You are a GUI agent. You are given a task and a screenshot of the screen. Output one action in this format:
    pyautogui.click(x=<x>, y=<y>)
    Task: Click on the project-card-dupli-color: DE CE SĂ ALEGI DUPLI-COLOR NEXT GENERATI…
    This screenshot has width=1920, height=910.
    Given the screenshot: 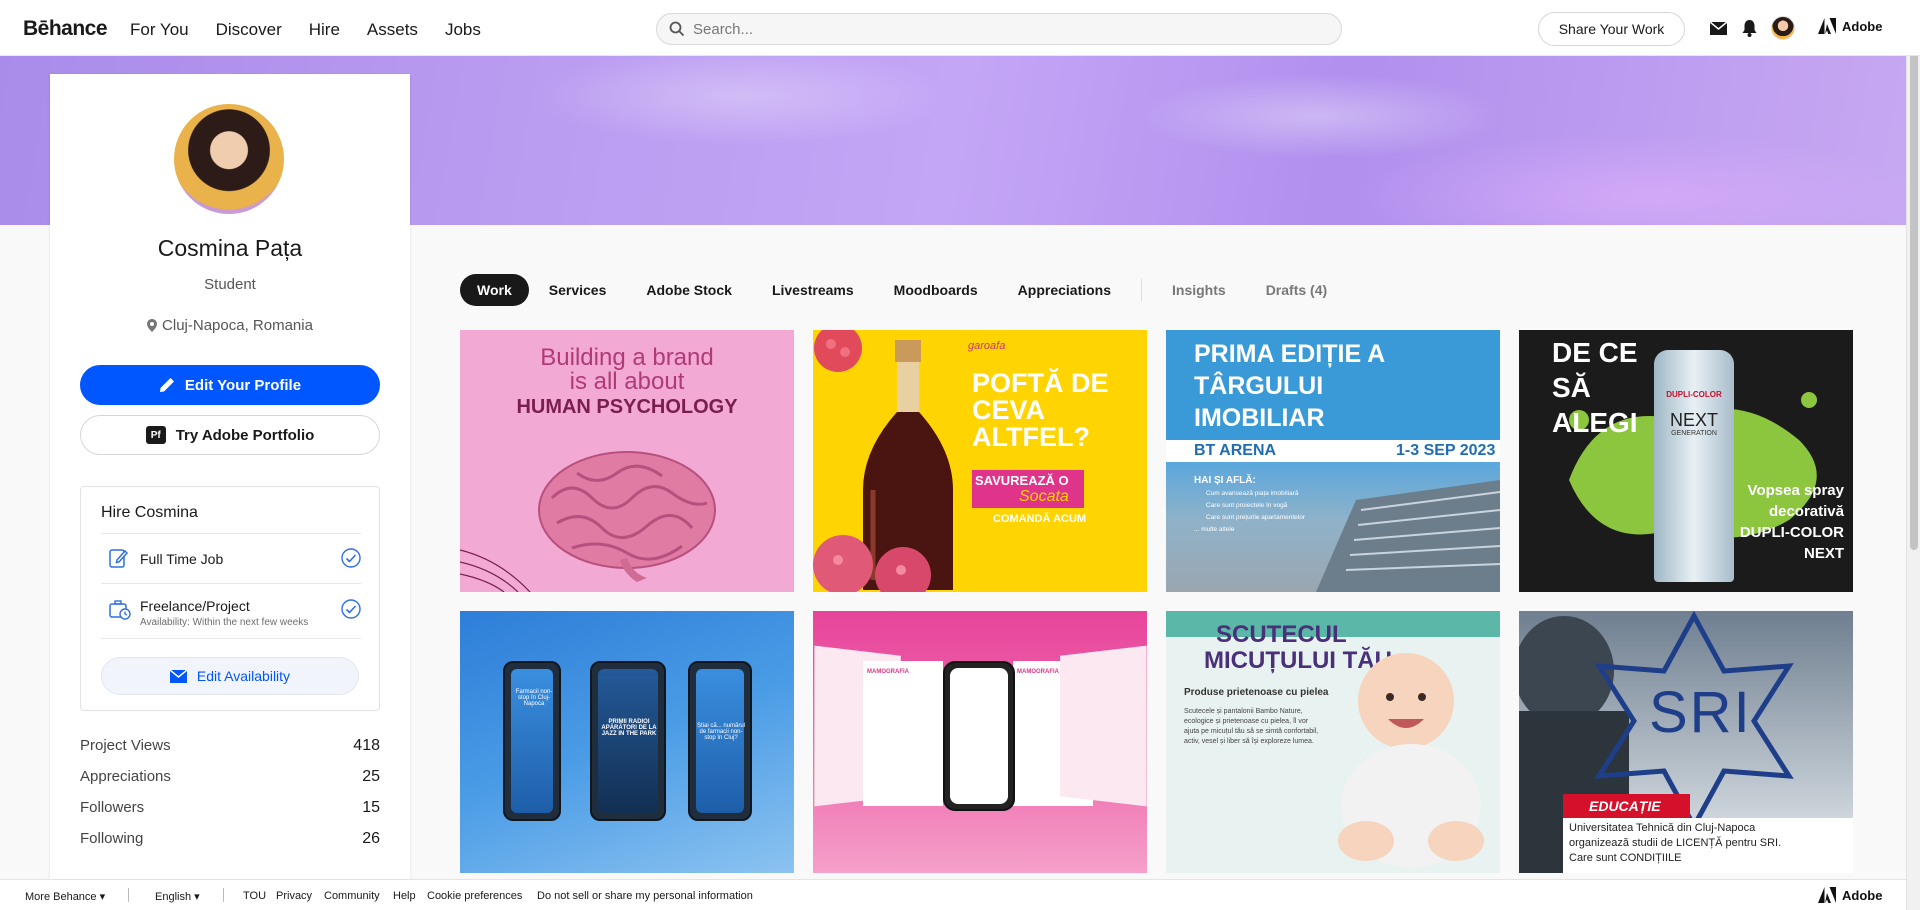 What is the action you would take?
    pyautogui.click(x=1686, y=461)
    